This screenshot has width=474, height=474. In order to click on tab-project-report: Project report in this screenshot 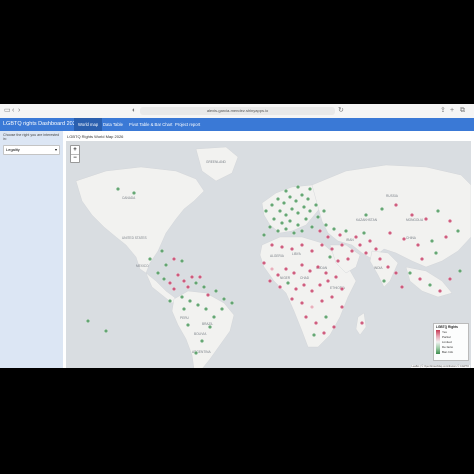, I will do `click(187, 124)`.